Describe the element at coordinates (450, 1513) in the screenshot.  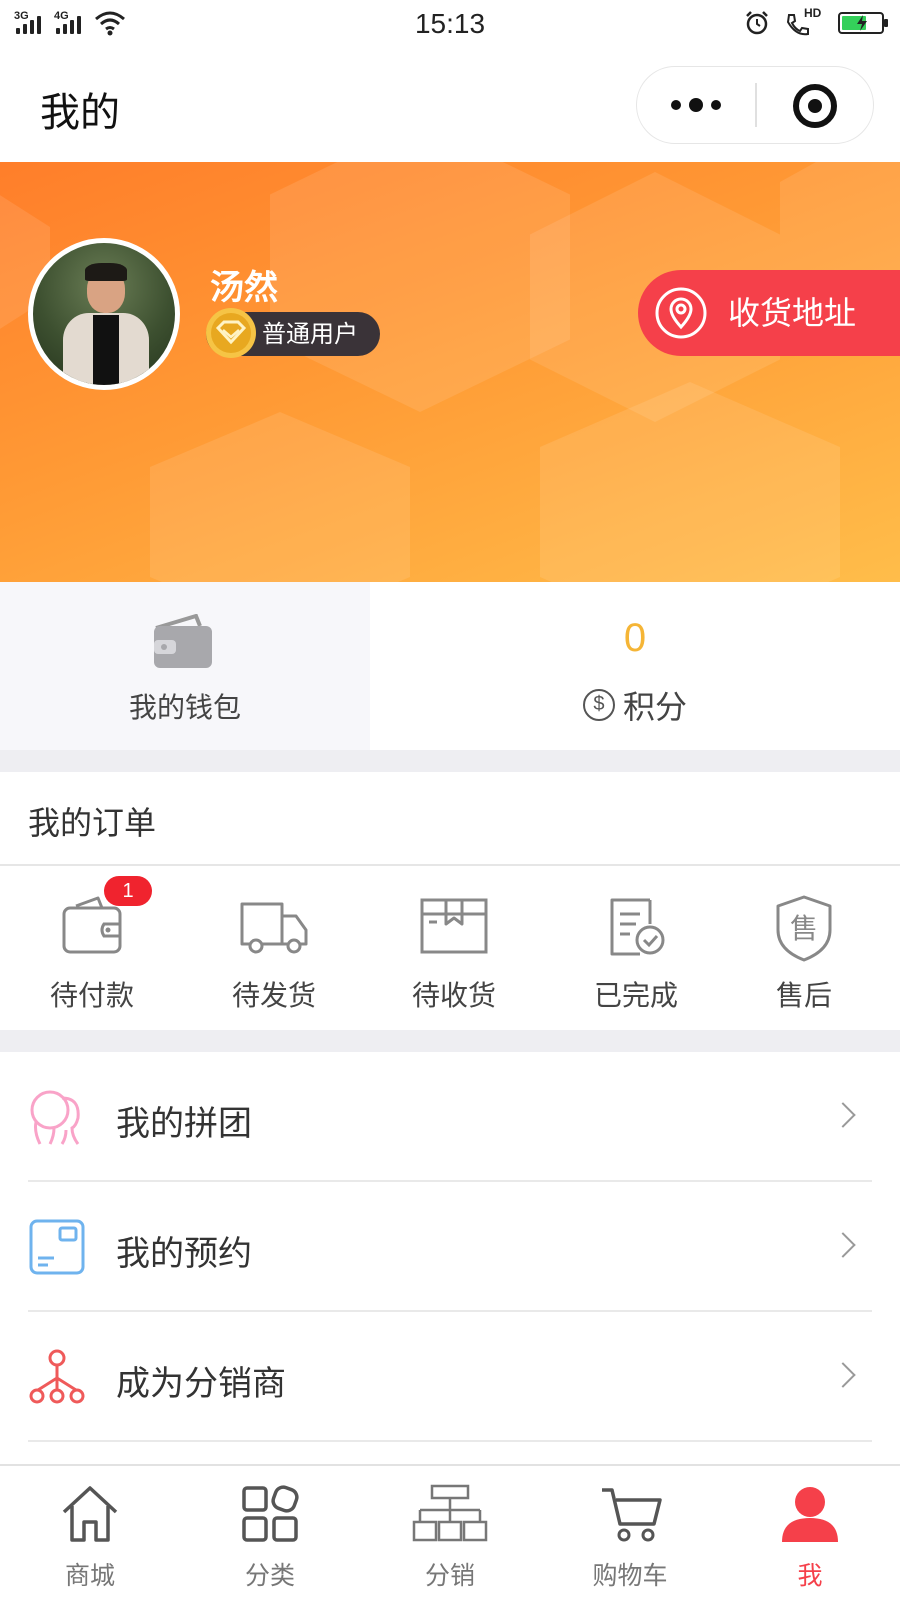
I see `hierarchy-icon` at that location.